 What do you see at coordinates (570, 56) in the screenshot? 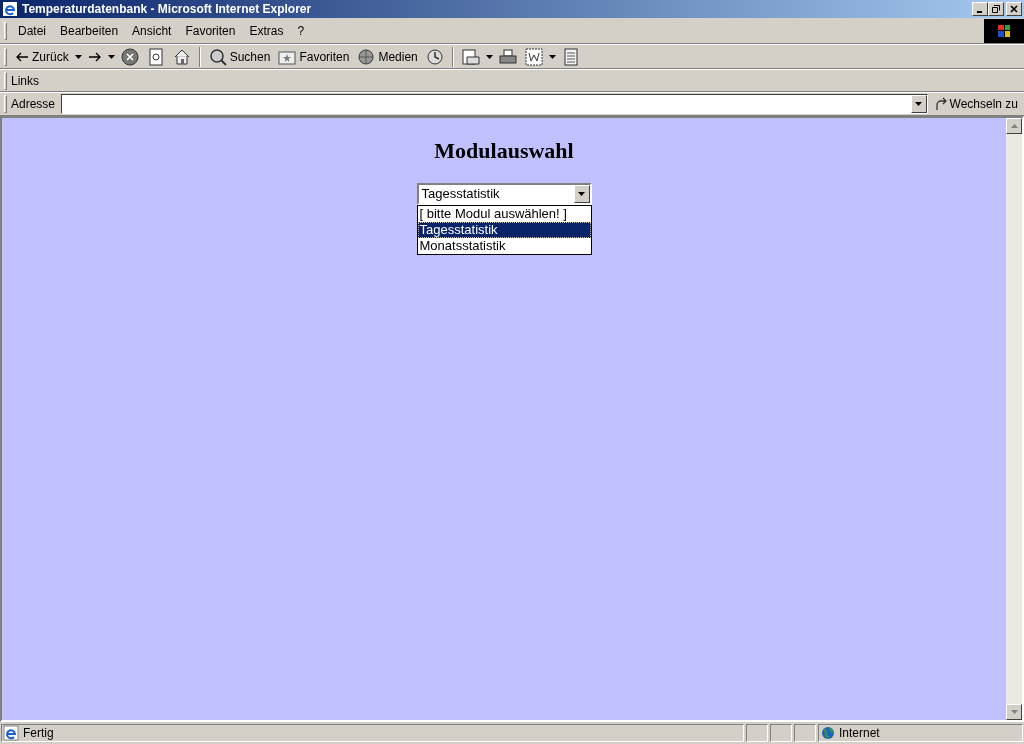
I see `notepad-icon` at bounding box center [570, 56].